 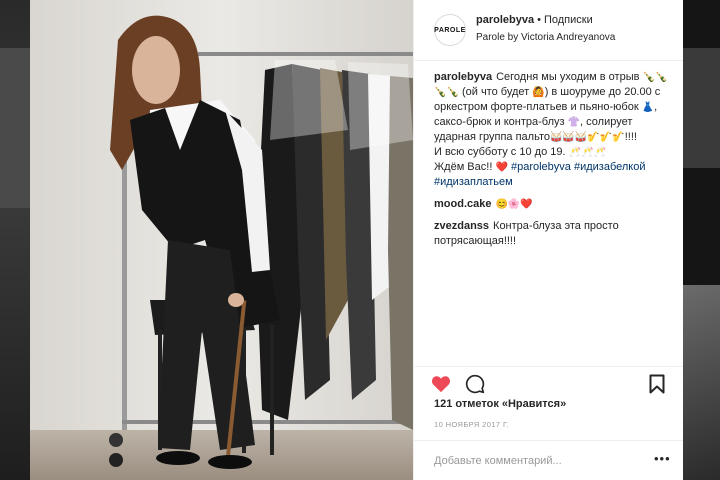 I want to click on blouse-emoji: 👚, so click(x=574, y=122).